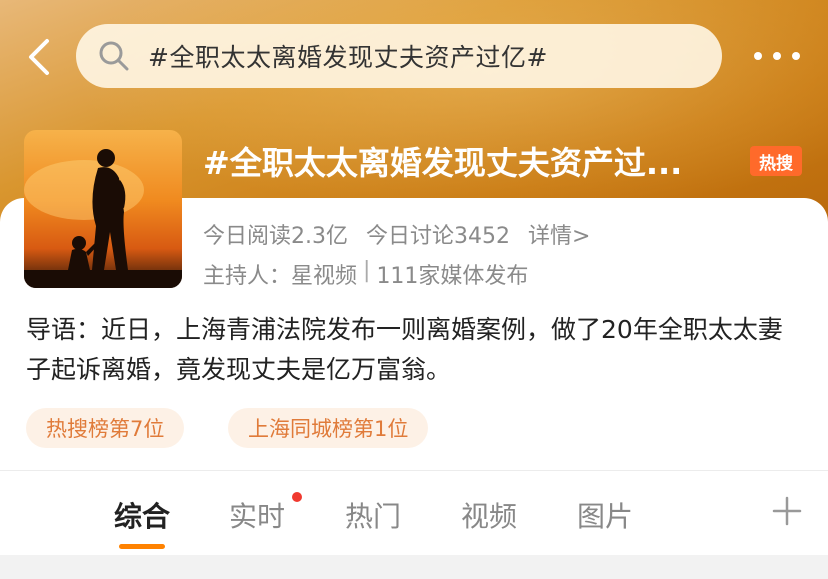 Image resolution: width=828 pixels, height=579 pixels. What do you see at coordinates (414, 567) in the screenshot?
I see `content-area-edge` at bounding box center [414, 567].